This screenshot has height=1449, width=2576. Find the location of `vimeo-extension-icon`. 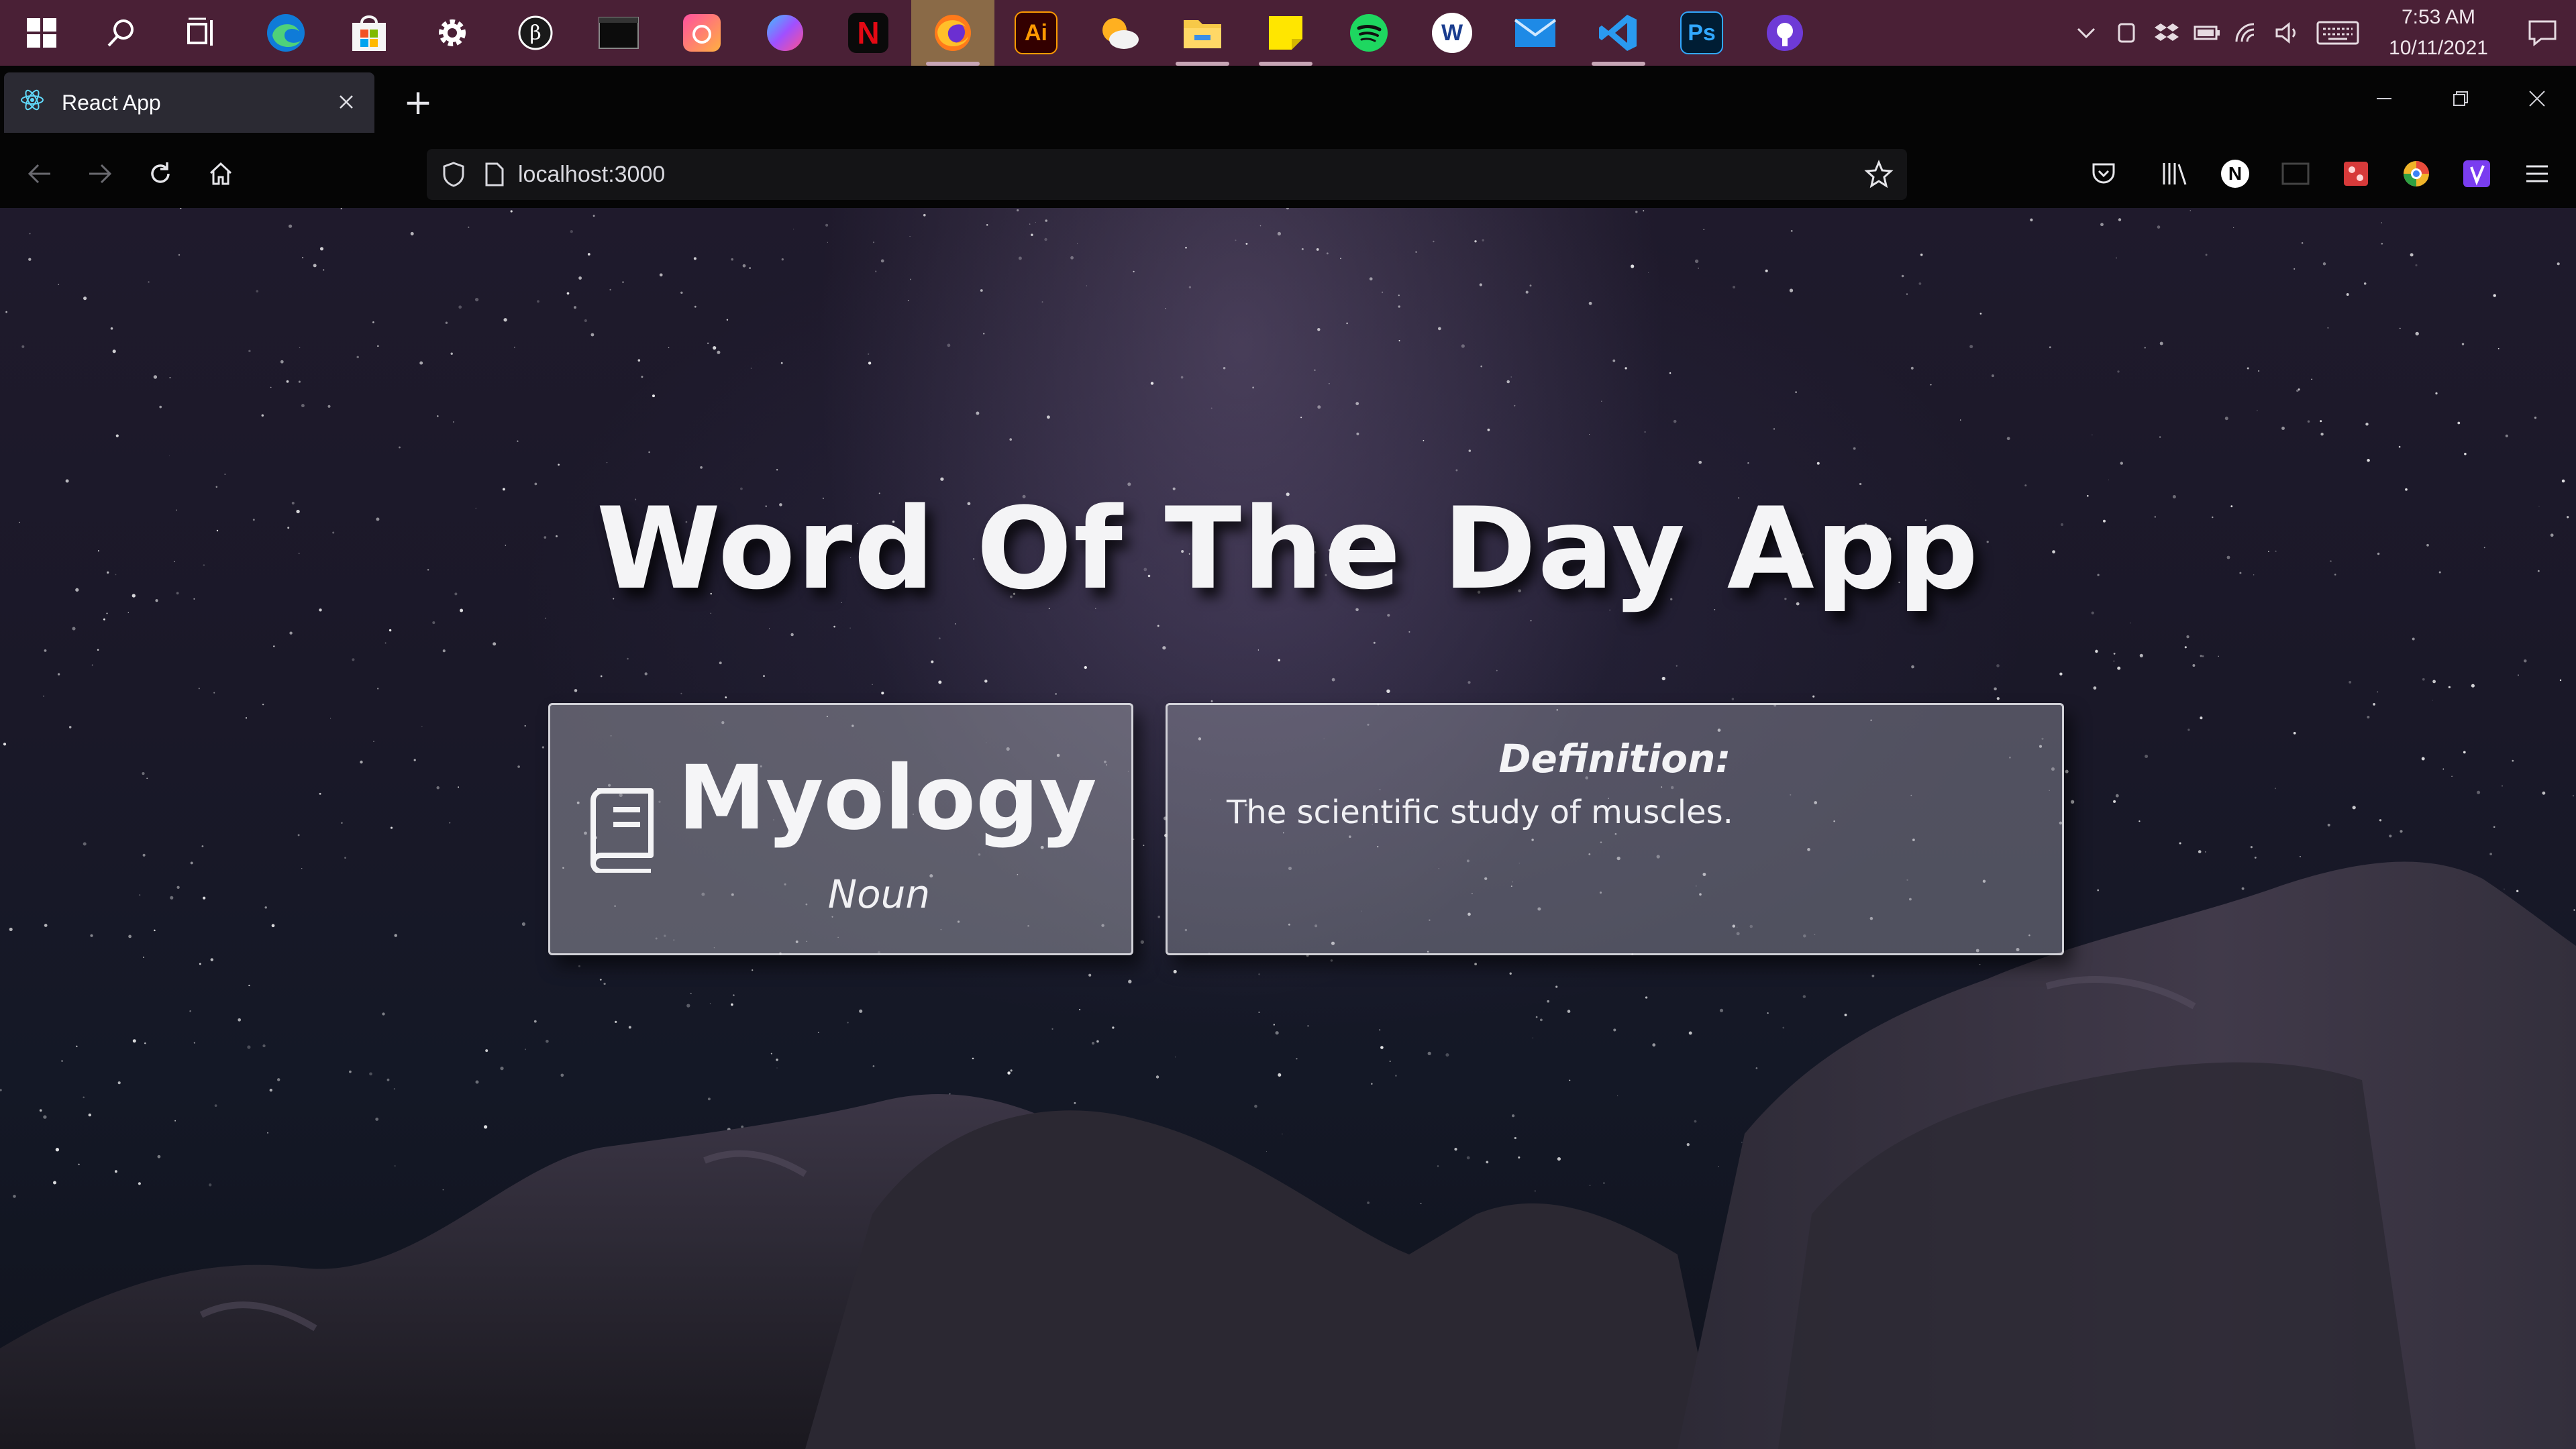

vimeo-extension-icon is located at coordinates (2476, 174).